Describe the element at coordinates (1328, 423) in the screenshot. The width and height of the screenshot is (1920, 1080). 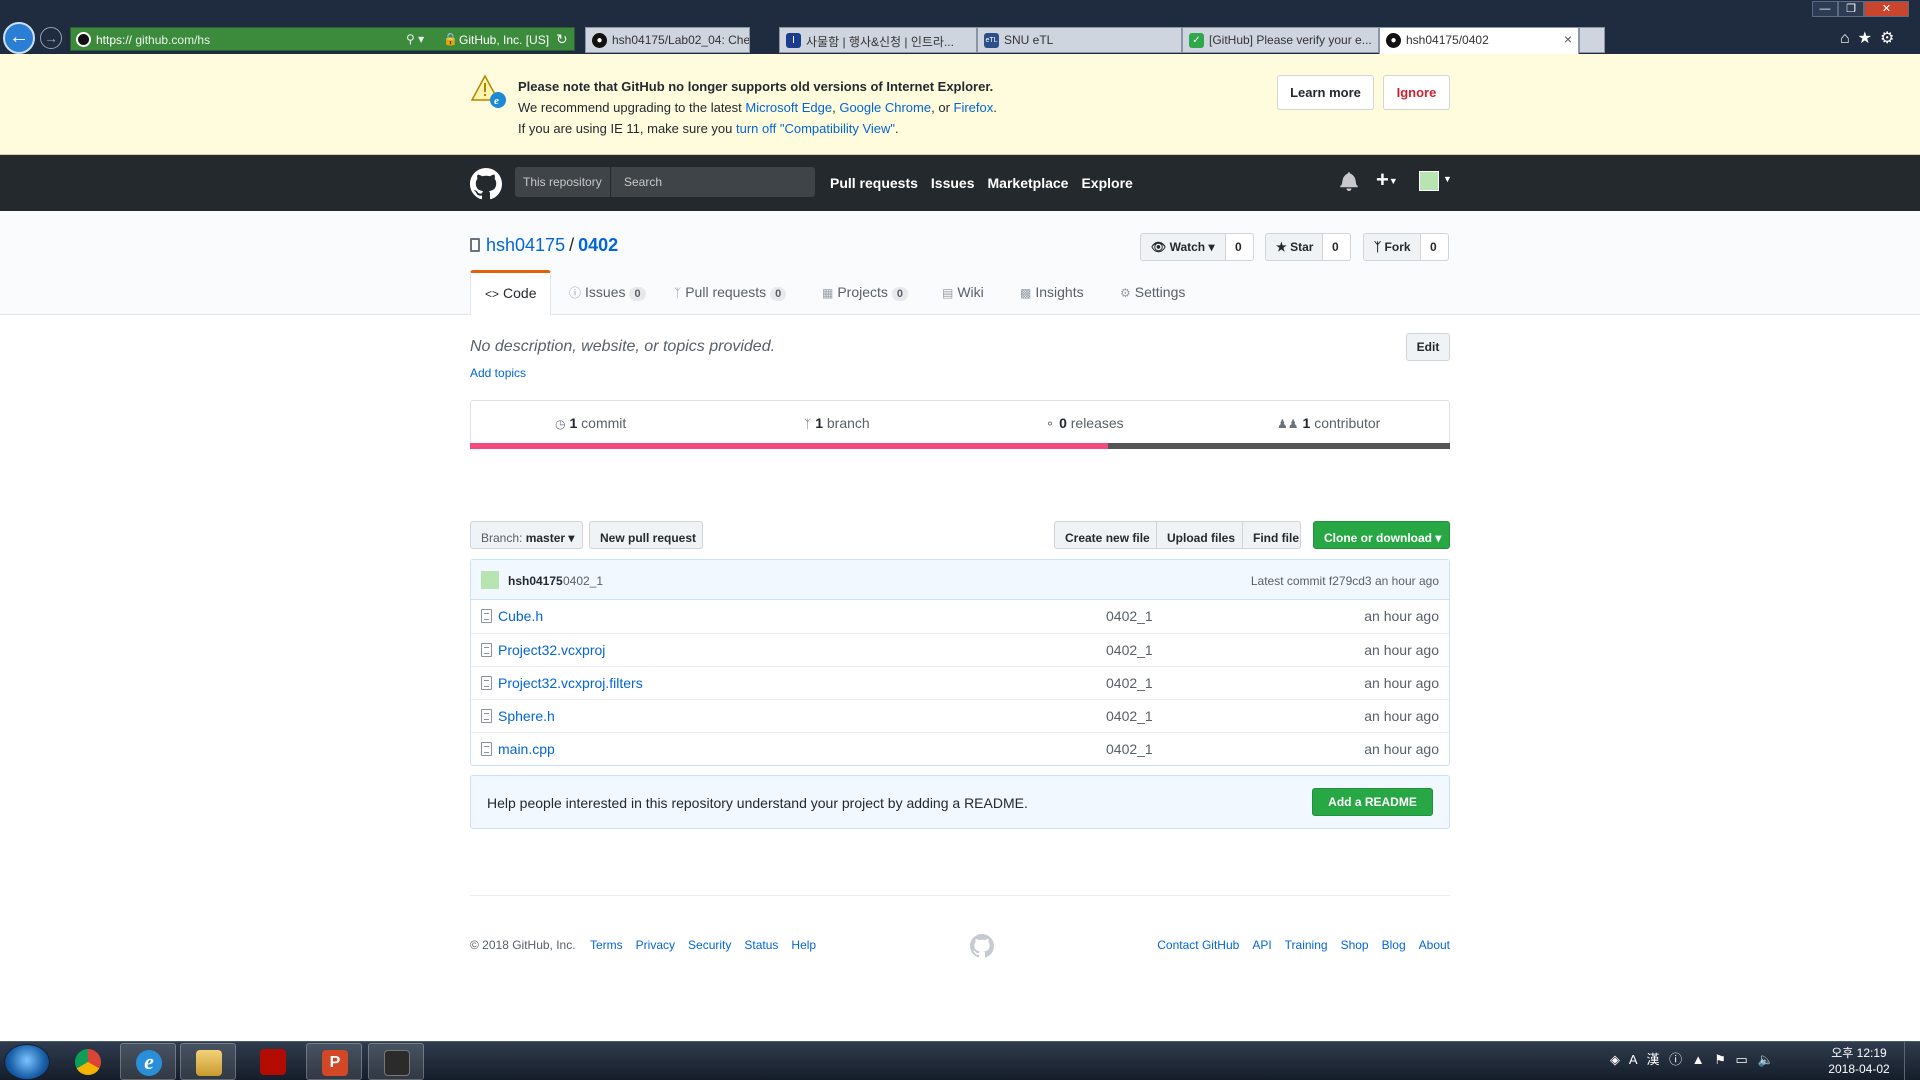
I see `contributors-count: ♟♟ 1 contributor` at that location.